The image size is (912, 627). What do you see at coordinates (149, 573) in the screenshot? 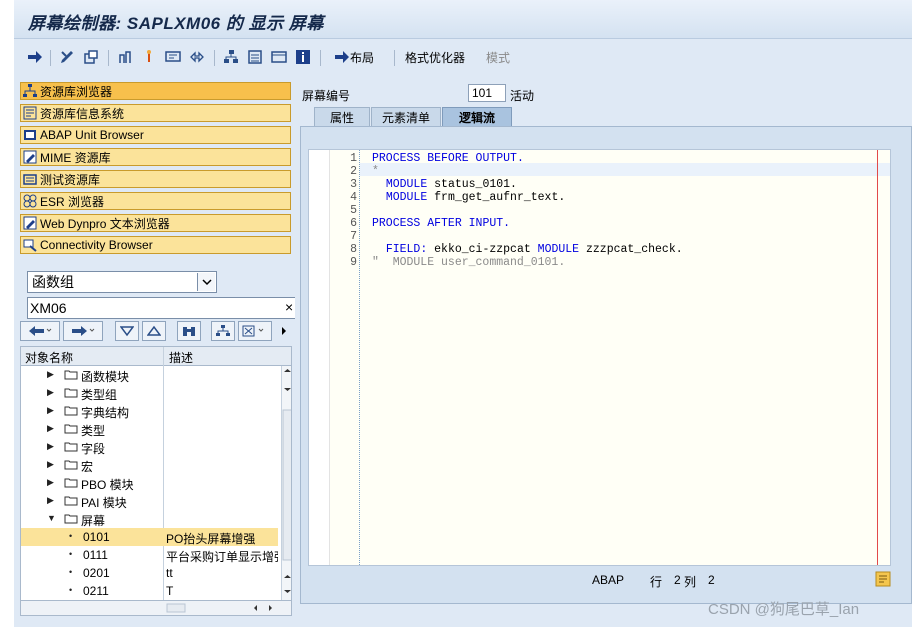
I see `tree-row-screen: • 0201 tt` at bounding box center [149, 573].